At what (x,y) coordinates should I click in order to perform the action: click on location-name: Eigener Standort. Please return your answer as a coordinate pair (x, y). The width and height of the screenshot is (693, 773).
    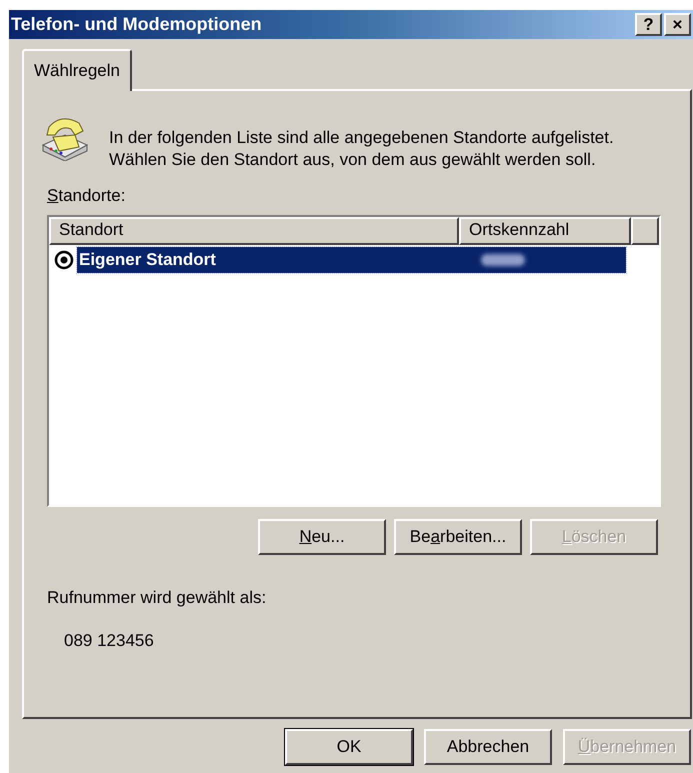
    Looking at the image, I should click on (147, 259).